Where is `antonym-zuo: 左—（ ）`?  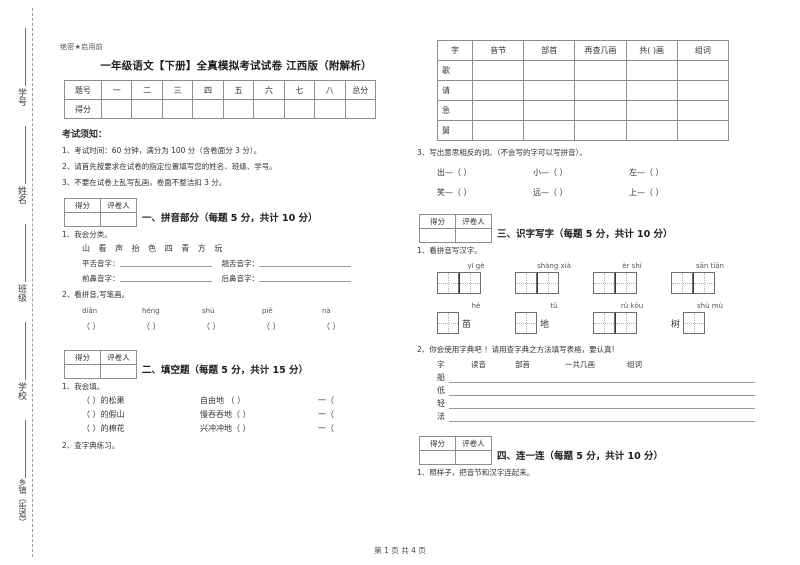 antonym-zuo: 左—（ ） is located at coordinates (677, 172).